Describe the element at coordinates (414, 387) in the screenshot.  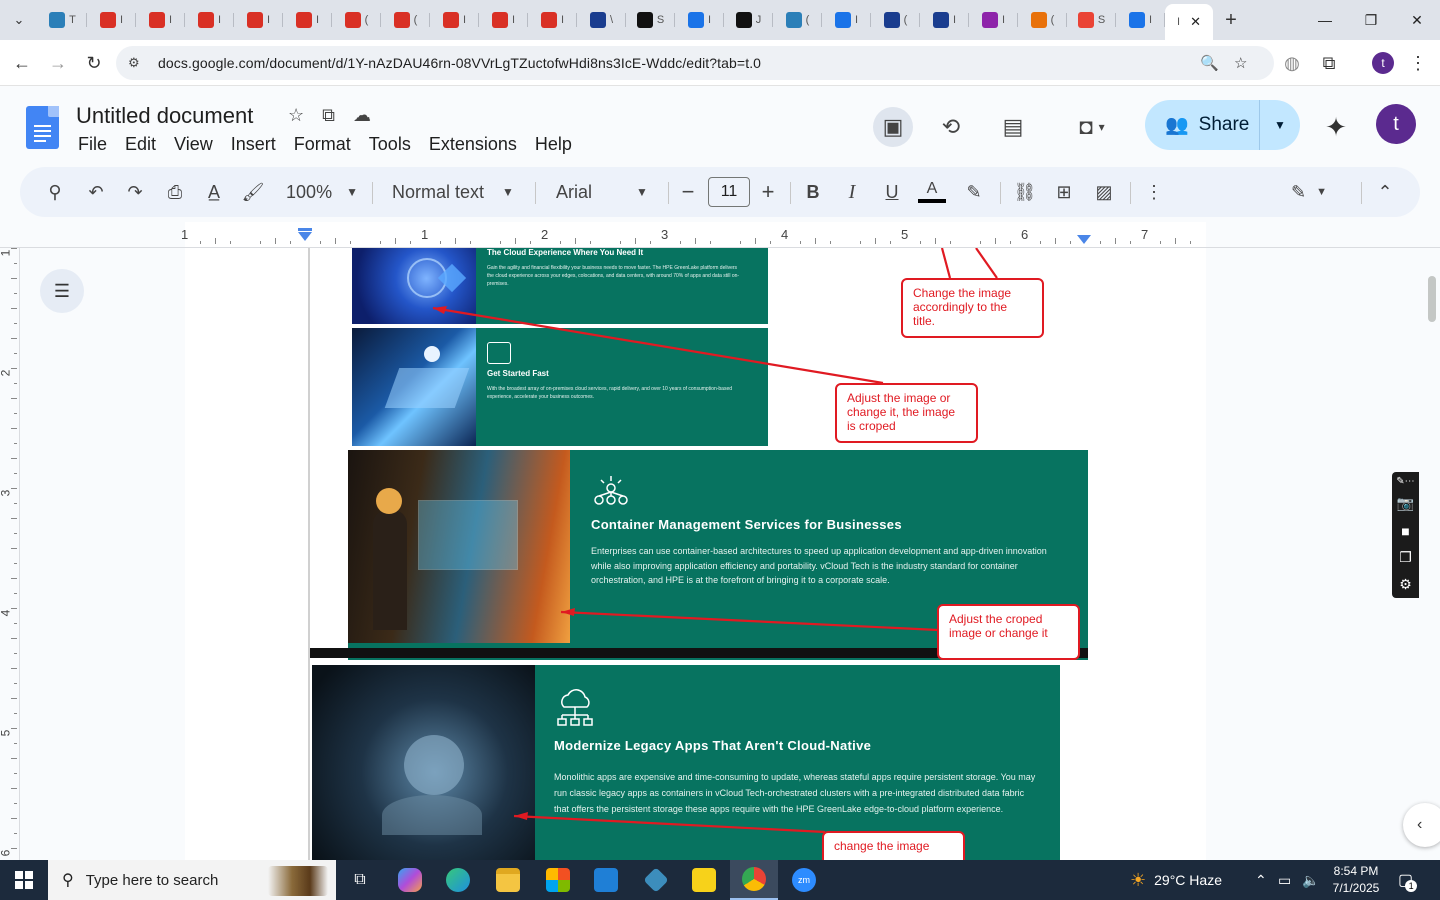
I see `banner2-image` at that location.